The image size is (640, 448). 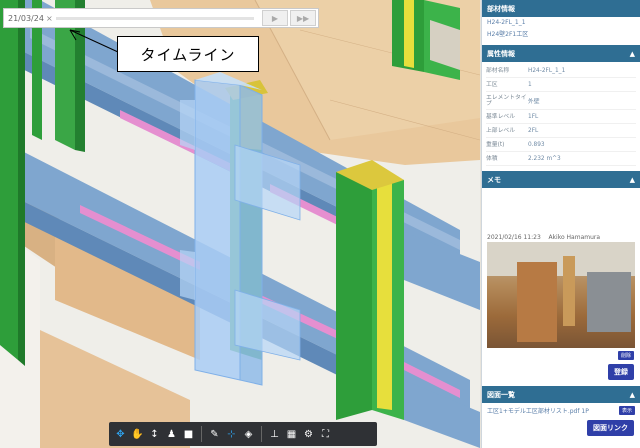 I want to click on photo-column, so click(x=569, y=291).